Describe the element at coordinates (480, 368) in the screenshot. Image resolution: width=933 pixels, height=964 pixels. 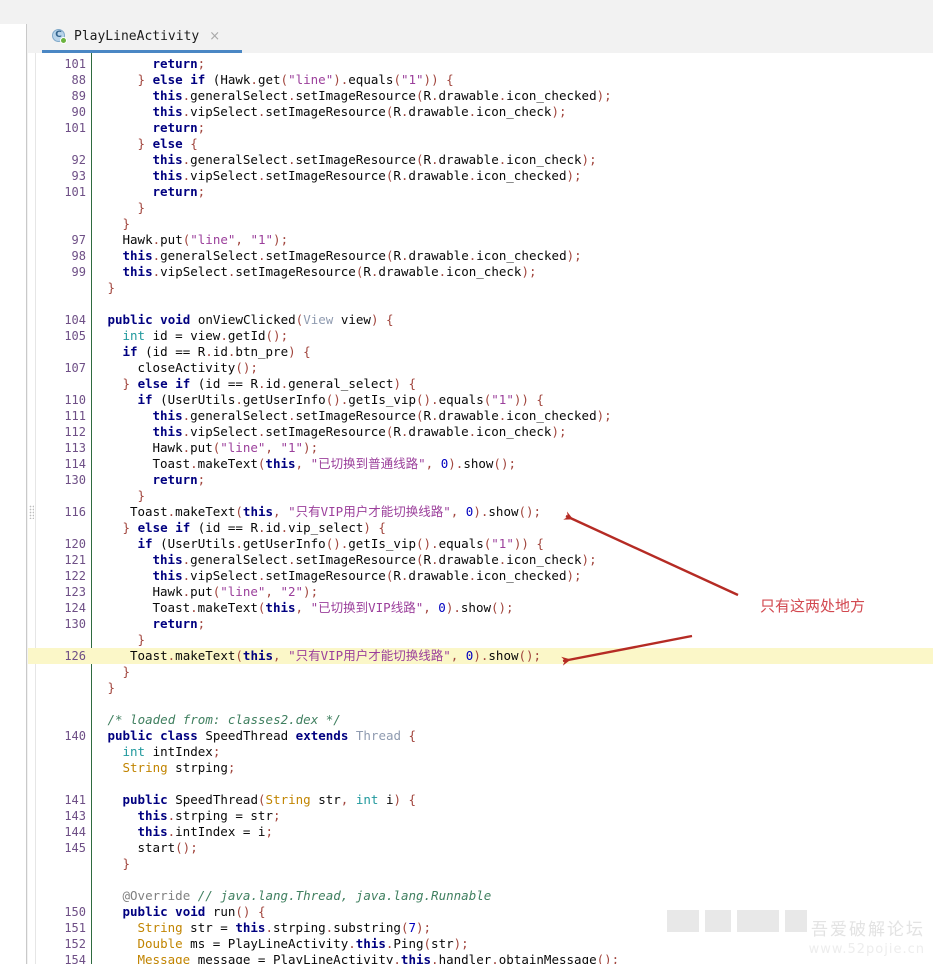
I see `code-line: 107 closeActivity();` at that location.